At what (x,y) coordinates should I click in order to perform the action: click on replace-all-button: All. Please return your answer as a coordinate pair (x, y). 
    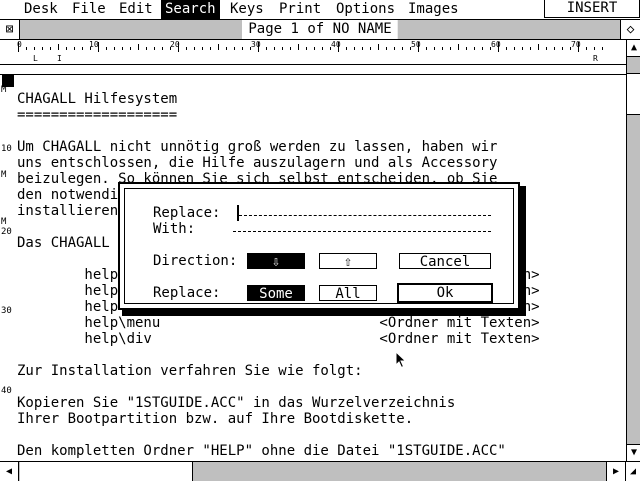
    Looking at the image, I should click on (348, 293).